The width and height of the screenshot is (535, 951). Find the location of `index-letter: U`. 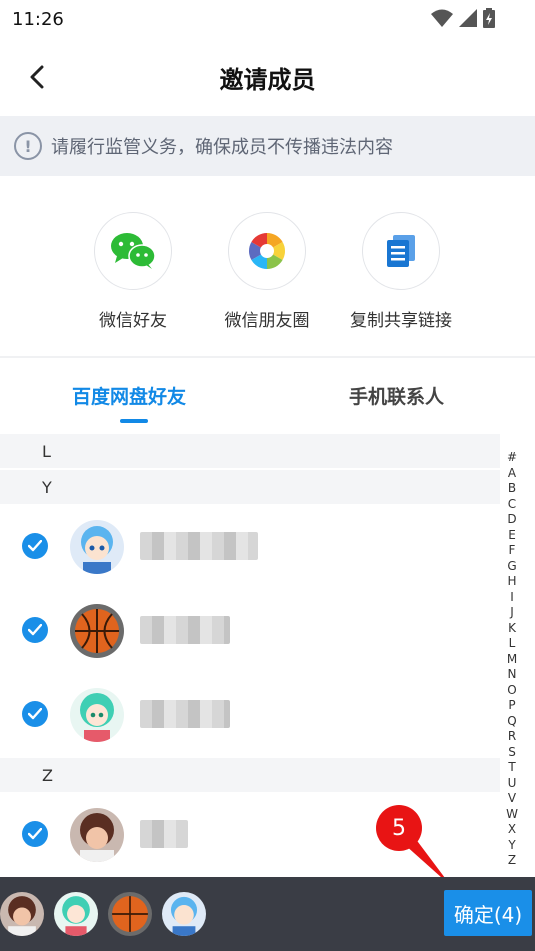

index-letter: U is located at coordinates (512, 784).